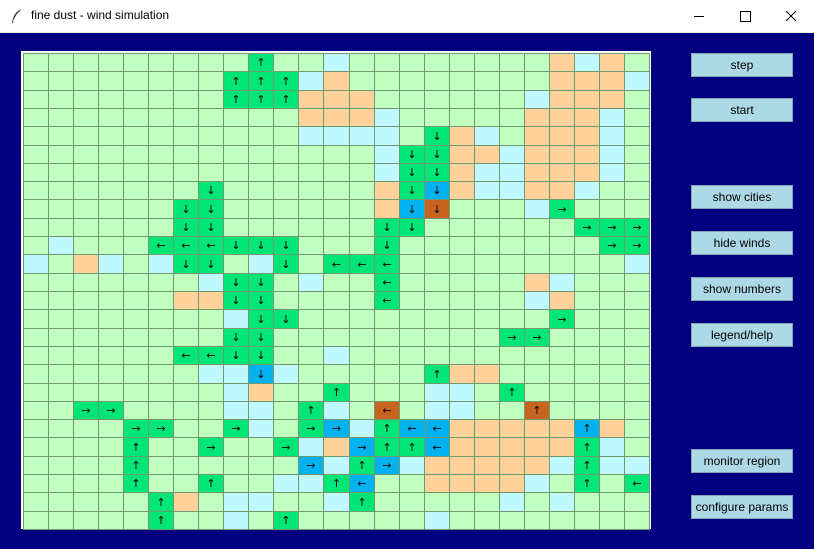 This screenshot has height=549, width=814. What do you see at coordinates (362, 447) in the screenshot?
I see `wind-dust-cell: →` at bounding box center [362, 447].